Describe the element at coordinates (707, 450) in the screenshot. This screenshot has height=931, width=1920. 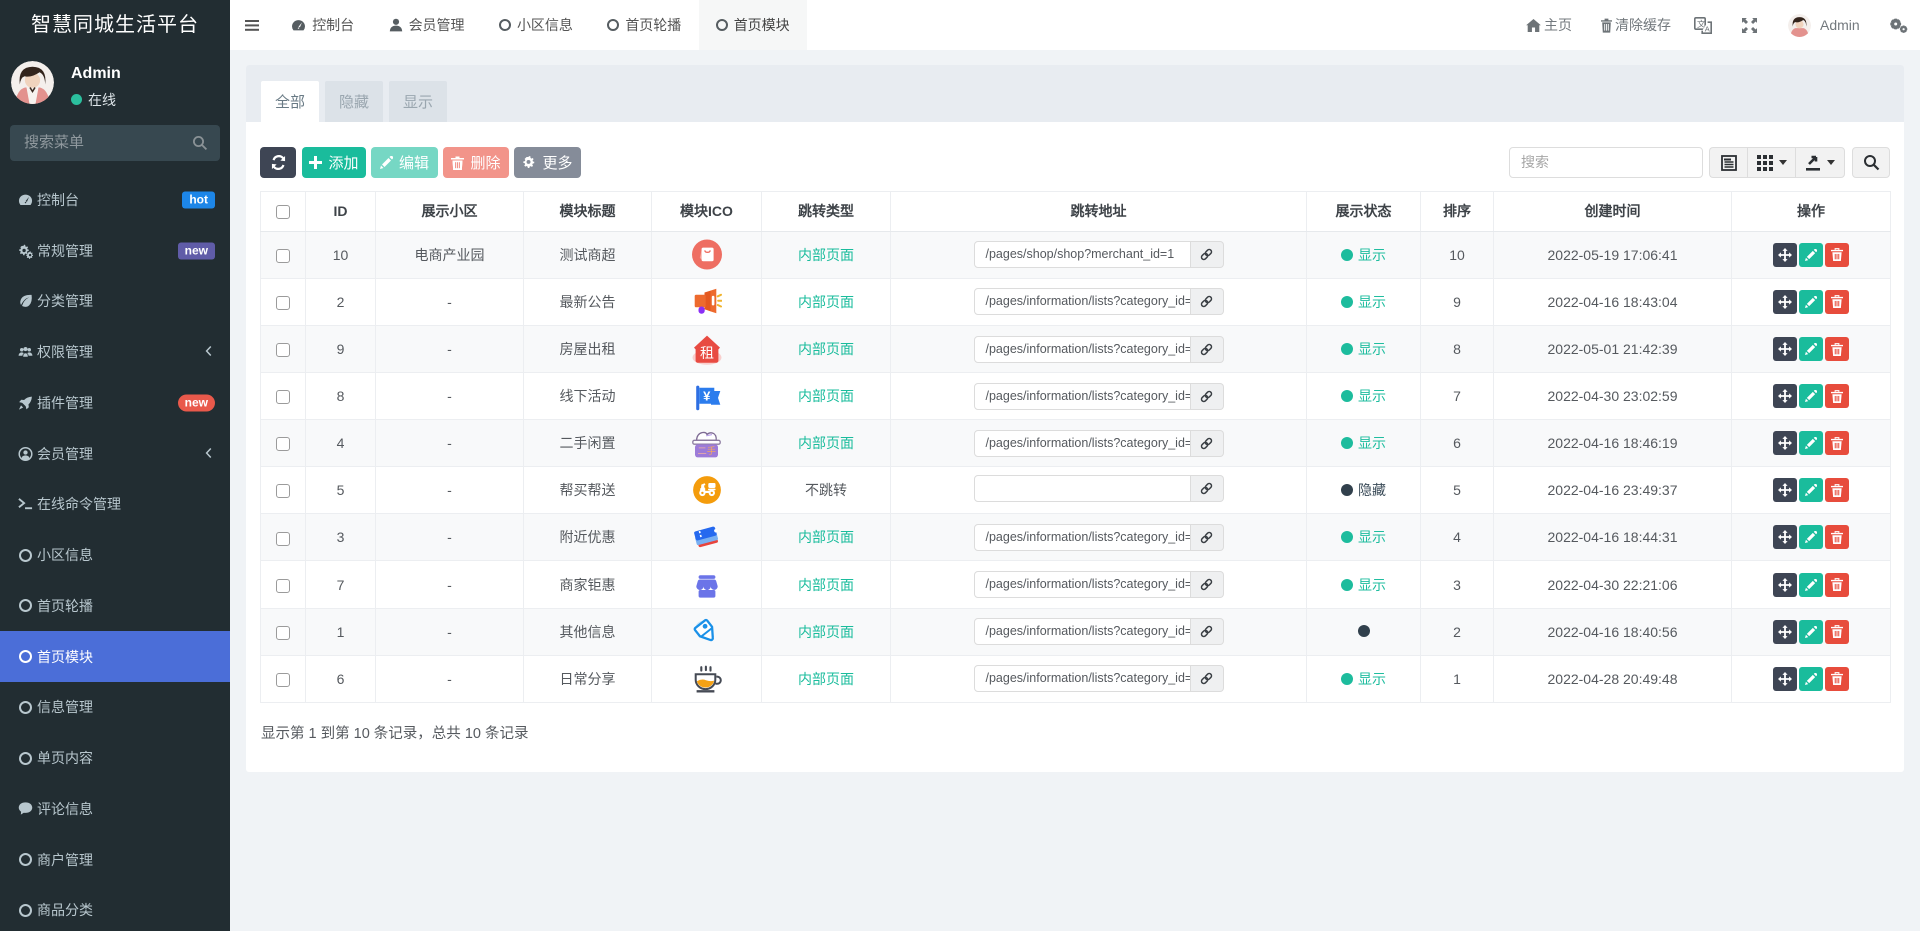
I see `svg-text: 二手` at that location.